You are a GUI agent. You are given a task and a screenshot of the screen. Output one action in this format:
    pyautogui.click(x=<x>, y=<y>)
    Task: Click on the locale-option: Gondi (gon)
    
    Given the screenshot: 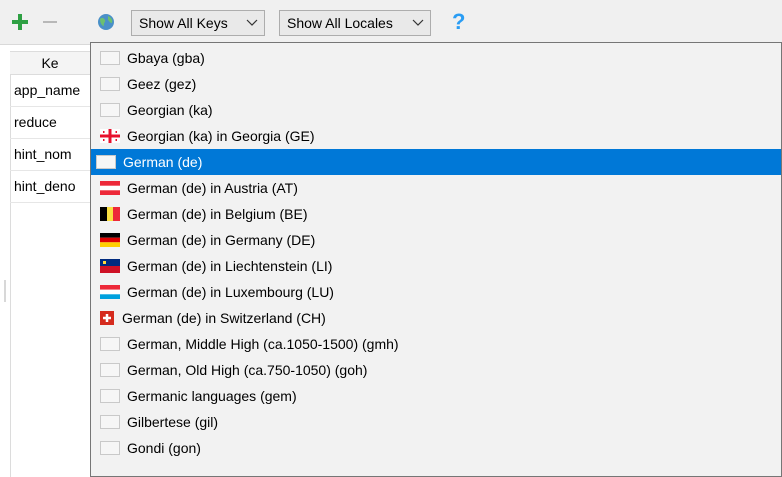 What is the action you would take?
    pyautogui.click(x=436, y=448)
    